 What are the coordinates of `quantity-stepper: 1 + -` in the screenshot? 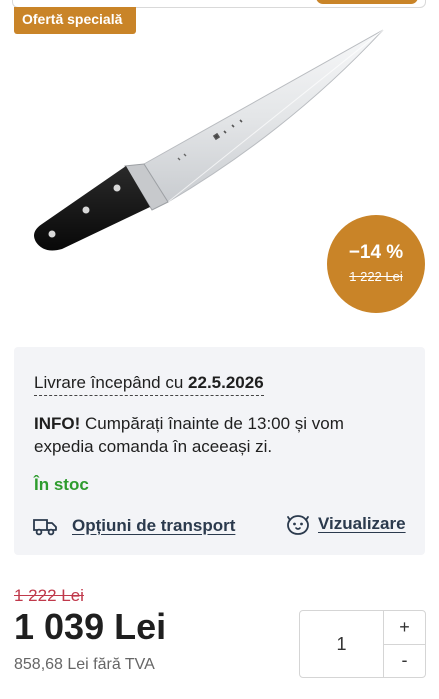 It's located at (362, 644).